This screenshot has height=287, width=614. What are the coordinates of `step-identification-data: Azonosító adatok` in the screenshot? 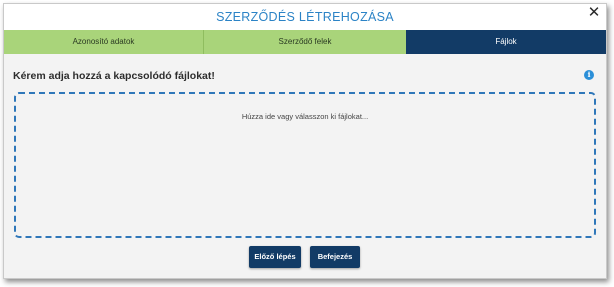 It's located at (104, 42).